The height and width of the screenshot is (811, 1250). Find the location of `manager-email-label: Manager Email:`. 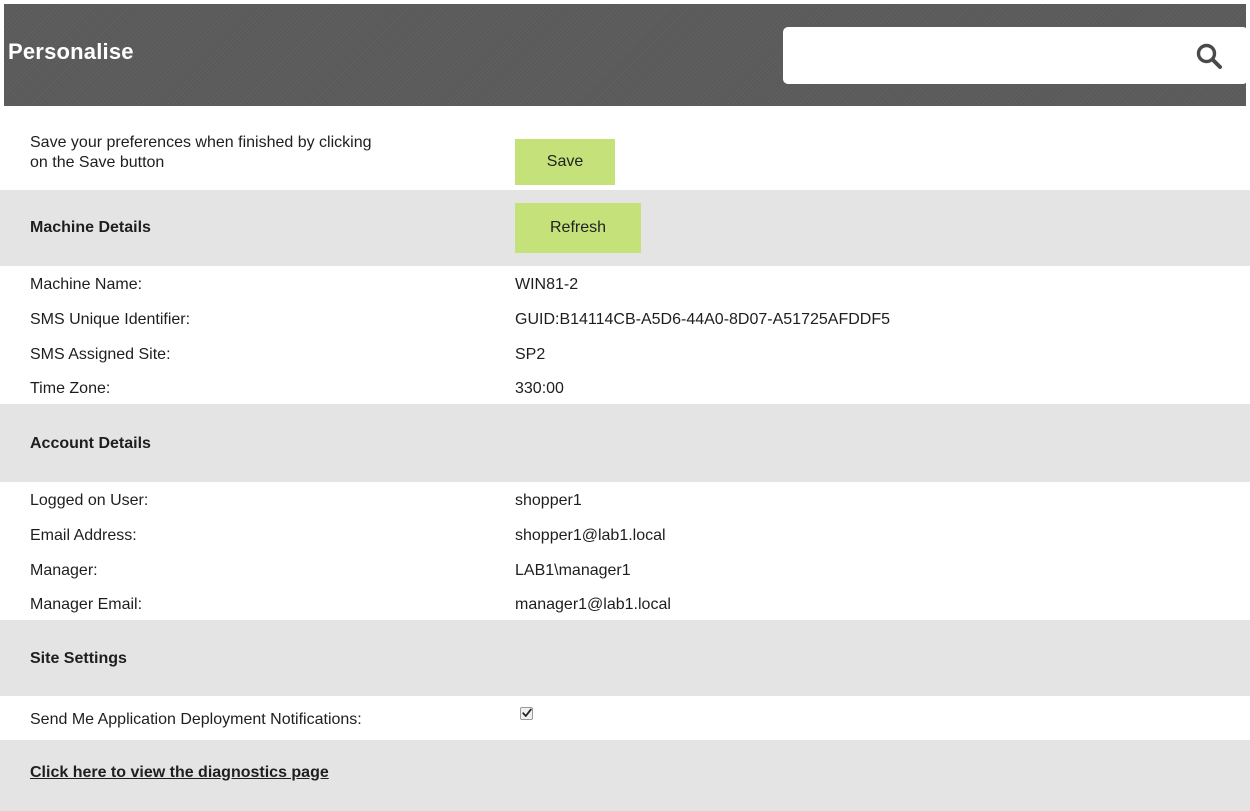

manager-email-label: Manager Email: is located at coordinates (86, 604).